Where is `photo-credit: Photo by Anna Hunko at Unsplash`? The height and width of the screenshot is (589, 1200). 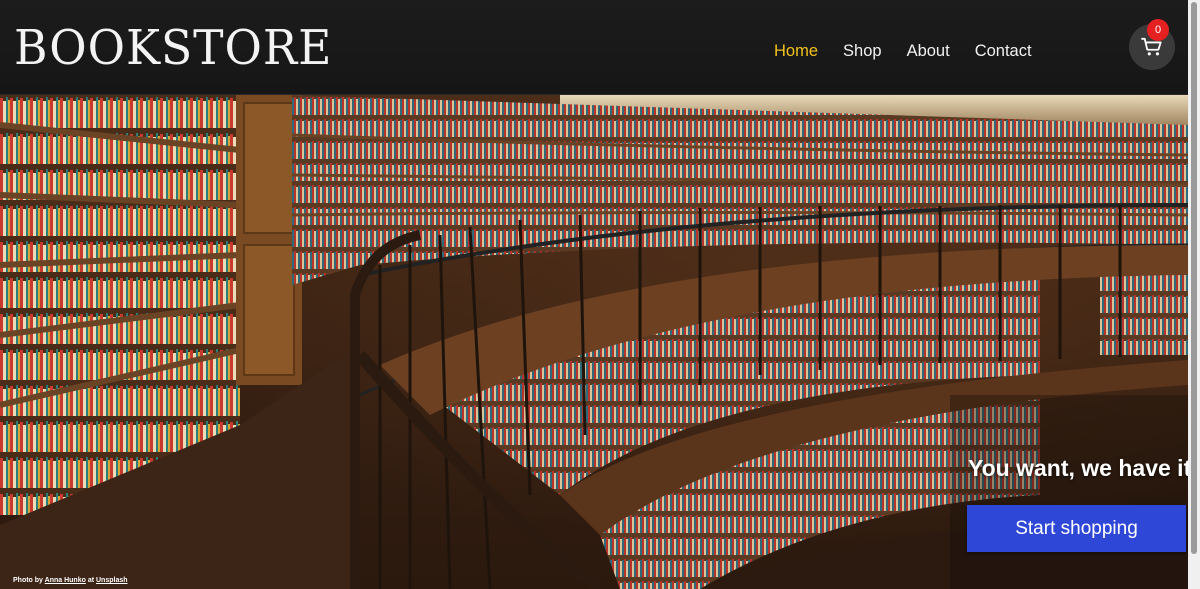
photo-credit: Photo by Anna Hunko at Unsplash is located at coordinates (70, 580).